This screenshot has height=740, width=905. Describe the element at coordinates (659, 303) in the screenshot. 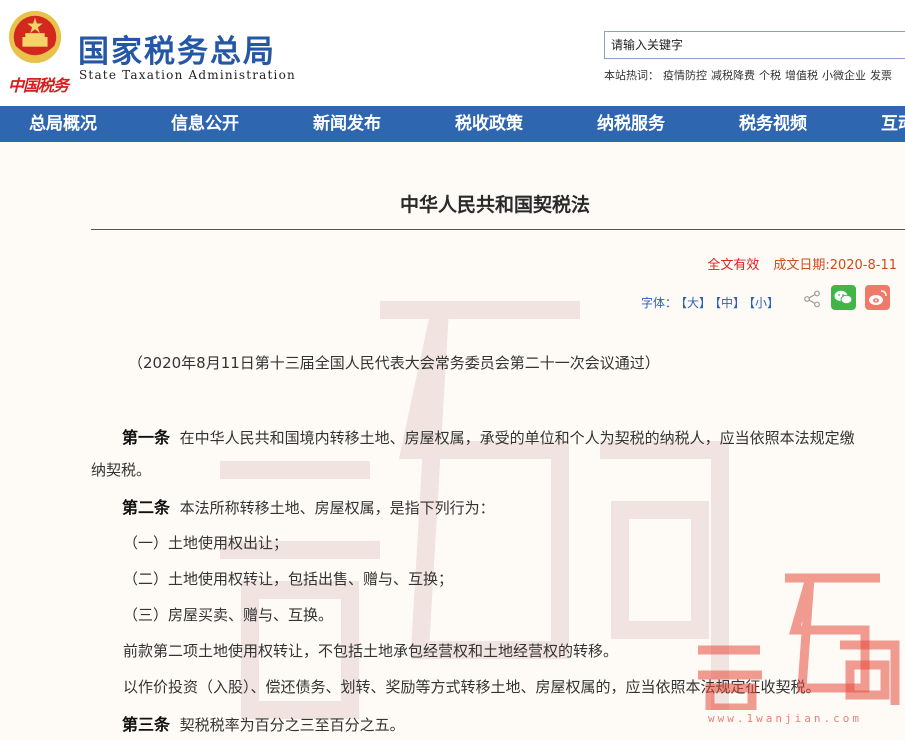

I see `font-size-label: 字体：` at that location.